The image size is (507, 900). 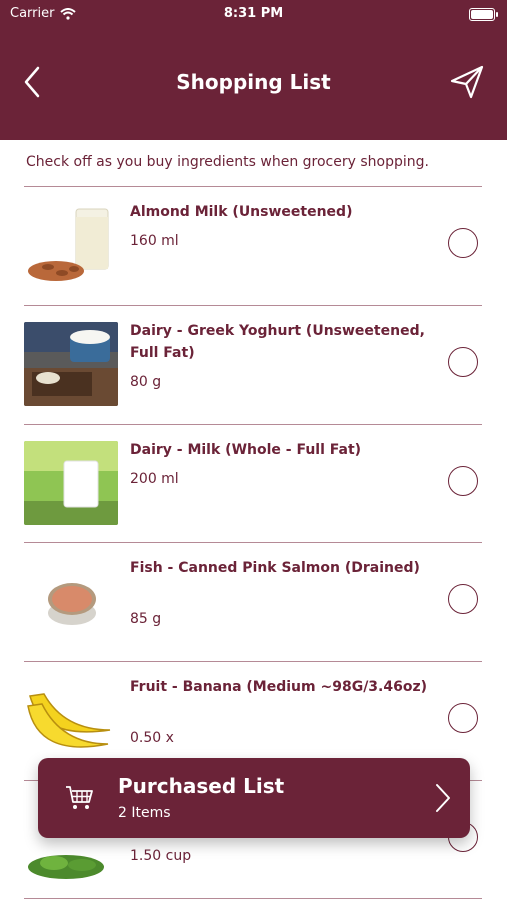 What do you see at coordinates (253, 246) in the screenshot?
I see `list-item: Almond Milk (Unsweetened) 160 ml` at bounding box center [253, 246].